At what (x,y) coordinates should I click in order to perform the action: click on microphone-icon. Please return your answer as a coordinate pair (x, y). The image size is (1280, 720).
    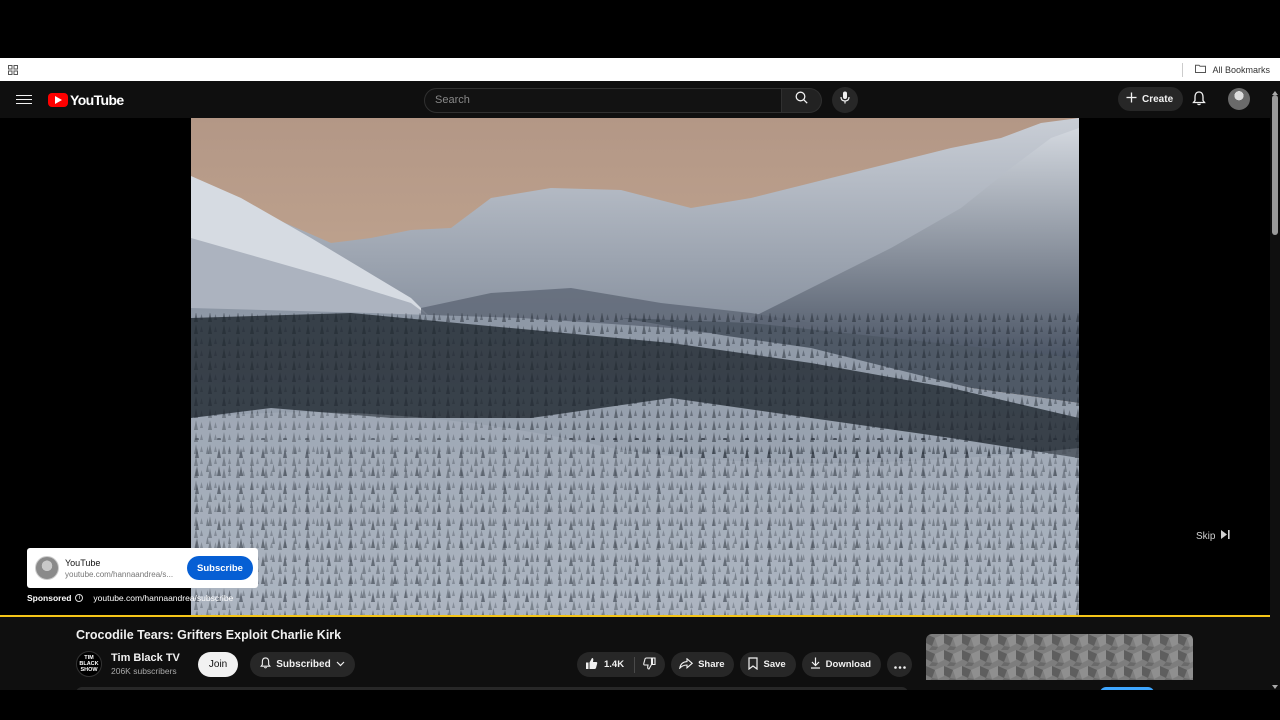
    Looking at the image, I should click on (845, 100).